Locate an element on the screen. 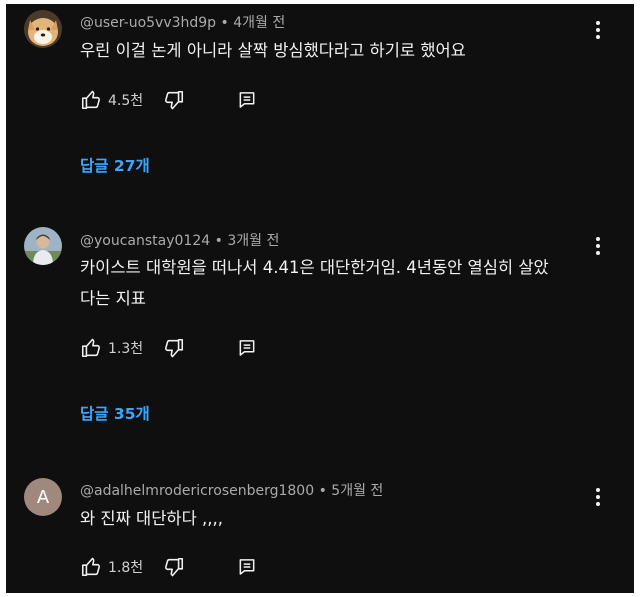  like-button: 4.5천 is located at coordinates (111, 100).